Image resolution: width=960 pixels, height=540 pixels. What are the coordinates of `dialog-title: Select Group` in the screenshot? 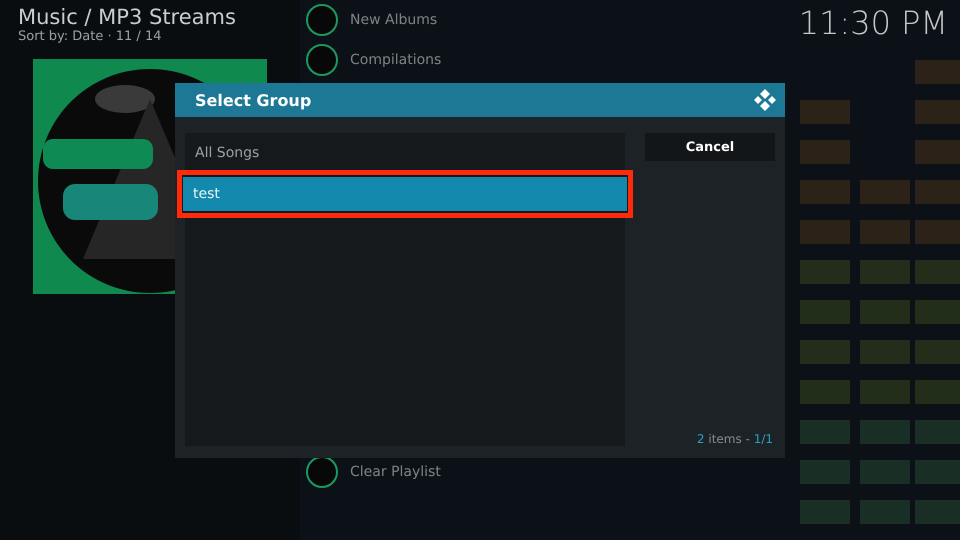 It's located at (253, 100).